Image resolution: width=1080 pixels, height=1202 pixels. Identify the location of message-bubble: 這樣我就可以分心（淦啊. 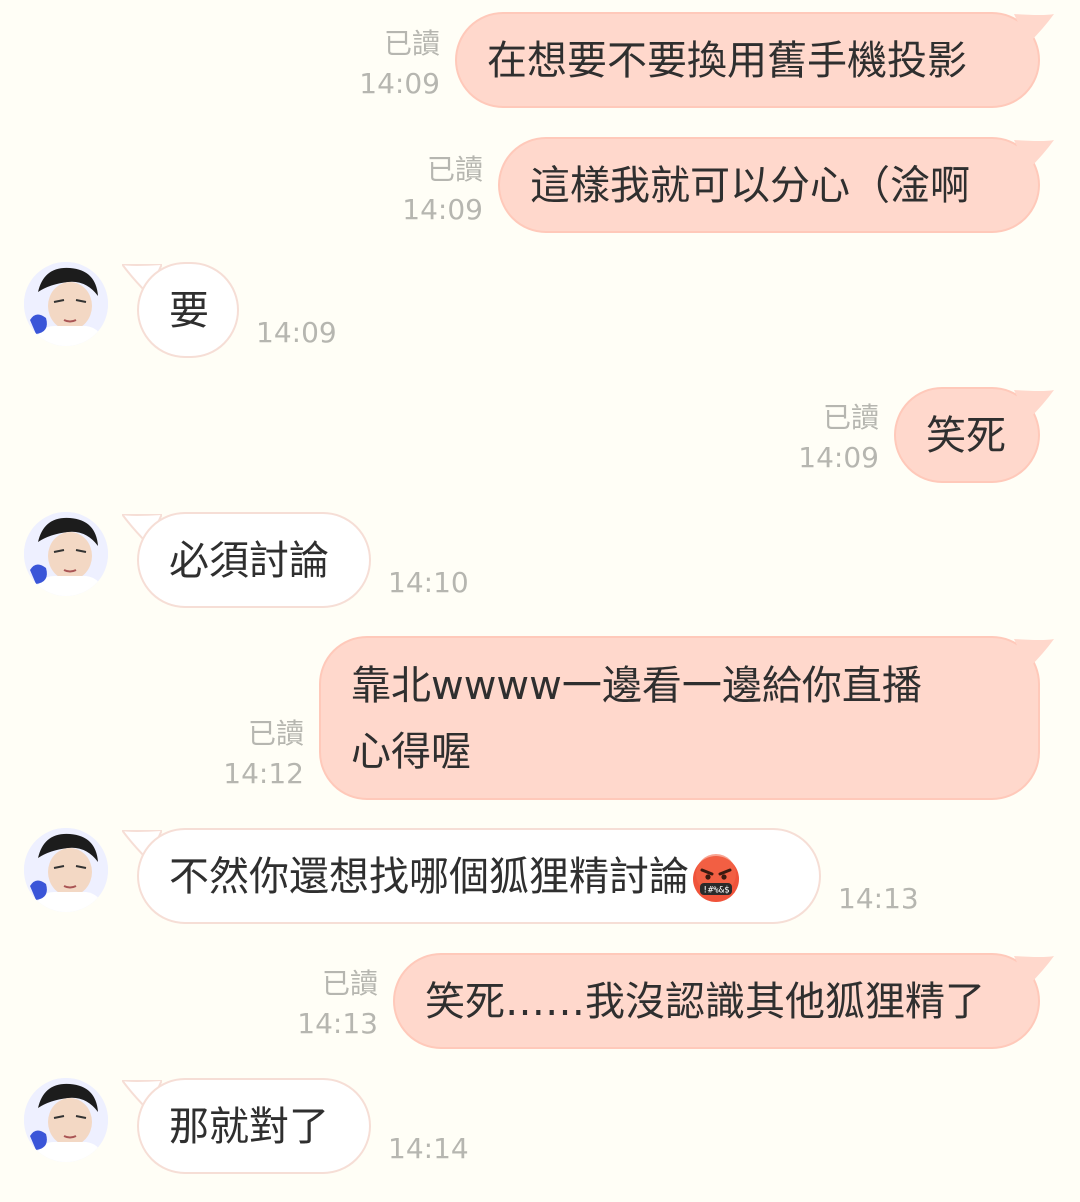
(769, 185).